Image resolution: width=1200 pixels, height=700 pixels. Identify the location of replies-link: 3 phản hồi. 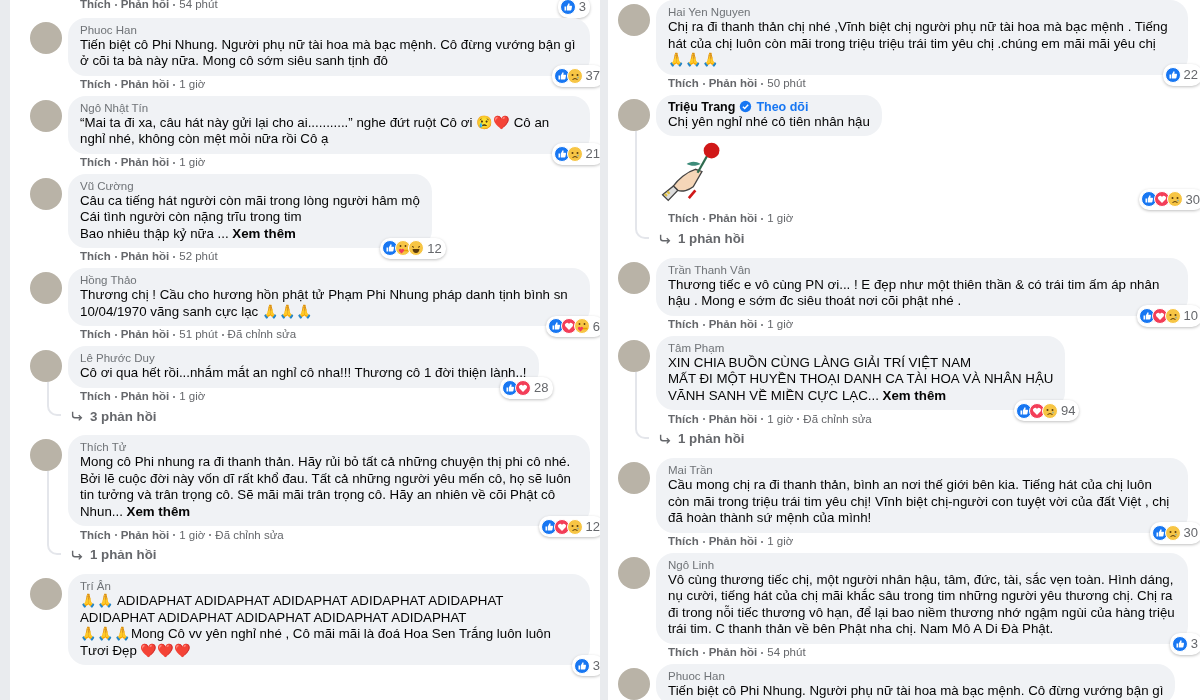
(329, 418).